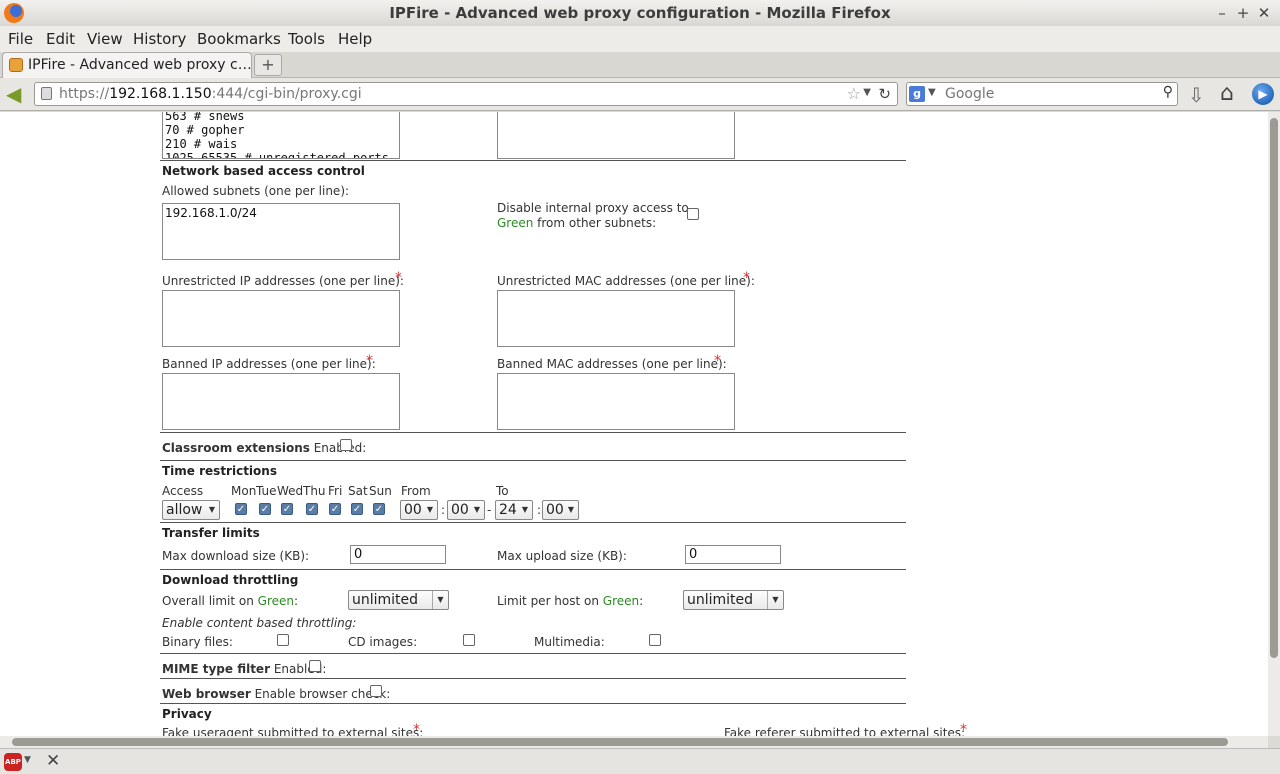 Image resolution: width=1280 pixels, height=774 pixels. What do you see at coordinates (281, 135) in the screenshot?
I see `safe-ports-textarea` at bounding box center [281, 135].